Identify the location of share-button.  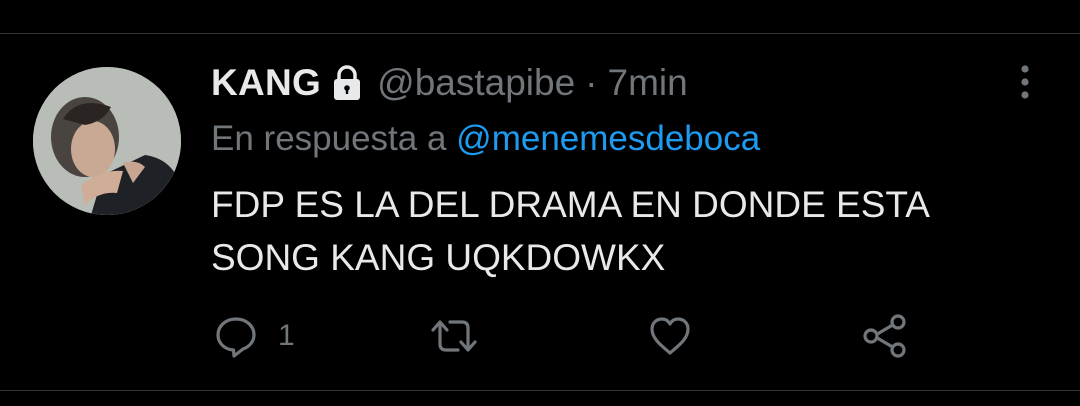
(885, 336).